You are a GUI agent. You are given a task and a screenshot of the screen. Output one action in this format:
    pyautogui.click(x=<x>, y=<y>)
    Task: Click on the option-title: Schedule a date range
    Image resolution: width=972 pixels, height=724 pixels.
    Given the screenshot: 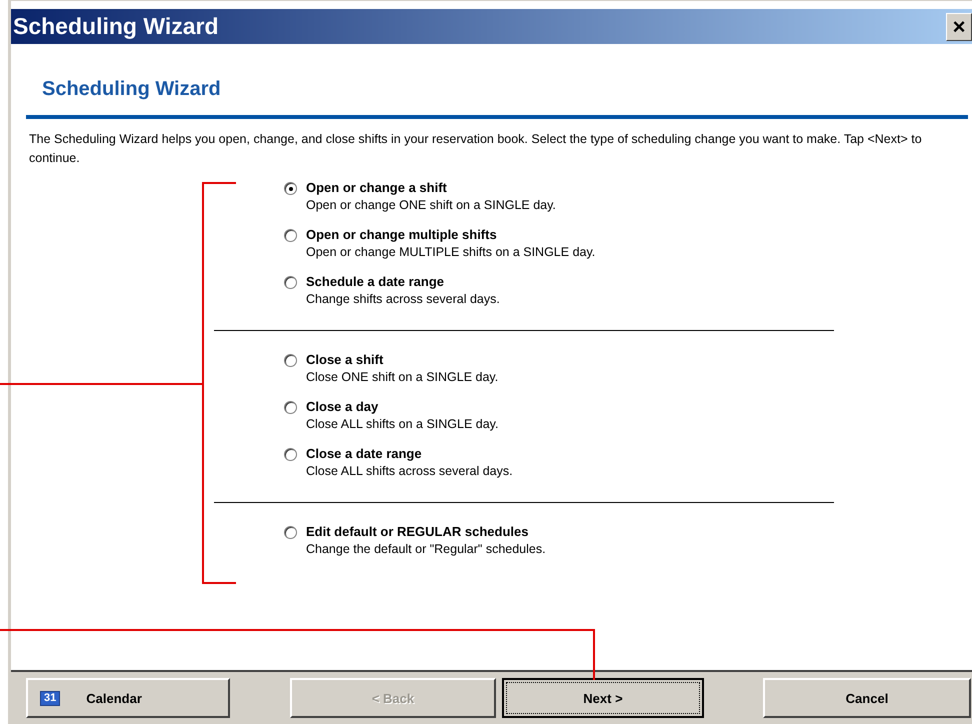 What is the action you would take?
    pyautogui.click(x=403, y=281)
    